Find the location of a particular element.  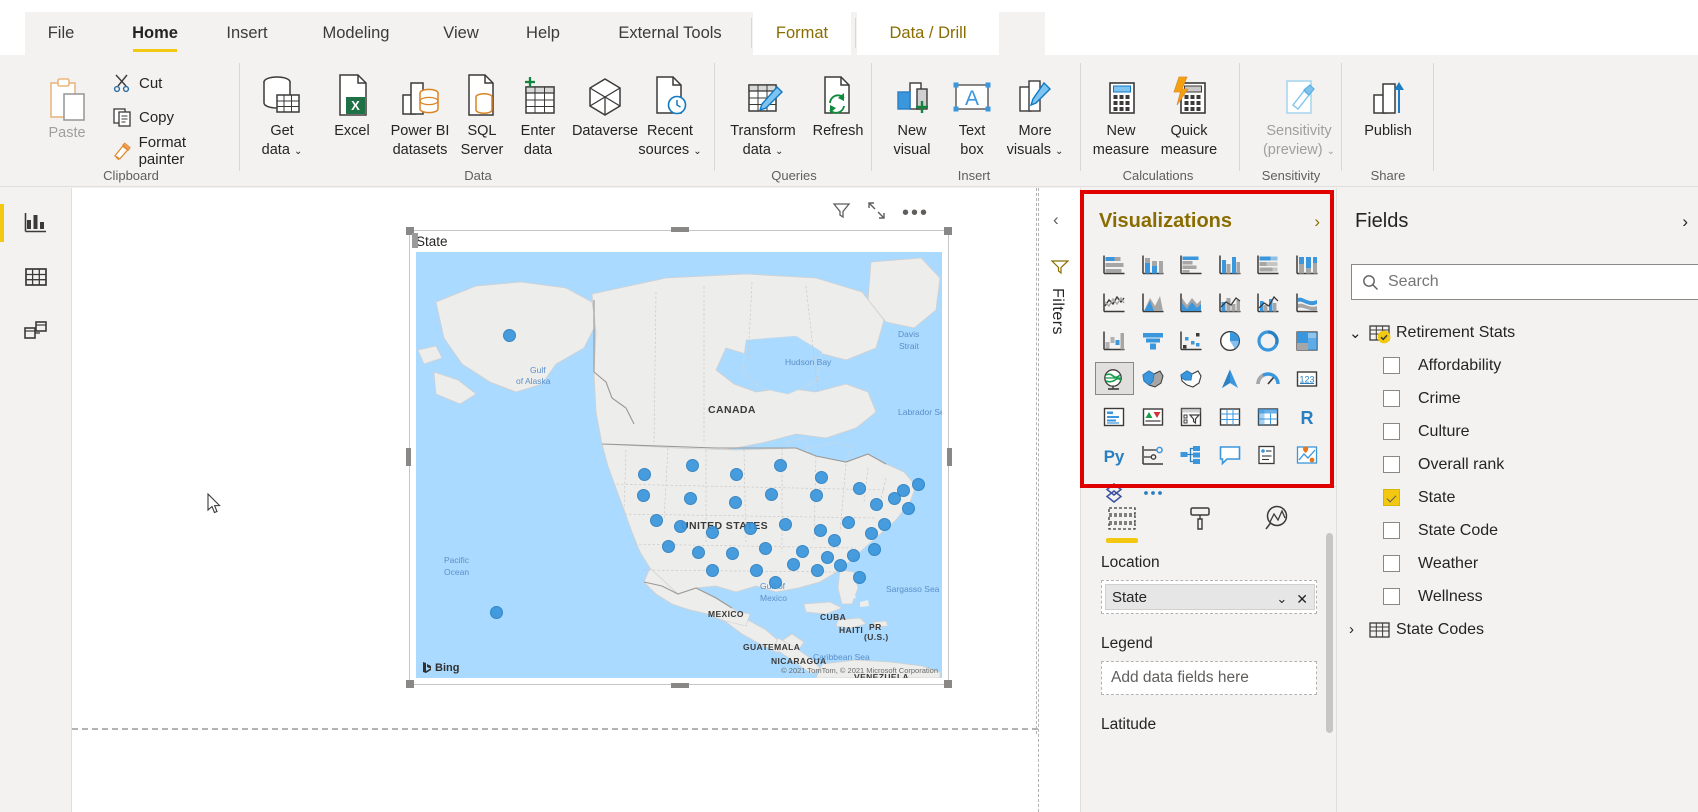

line-clustered-column-chart-icon is located at coordinates (1268, 302).